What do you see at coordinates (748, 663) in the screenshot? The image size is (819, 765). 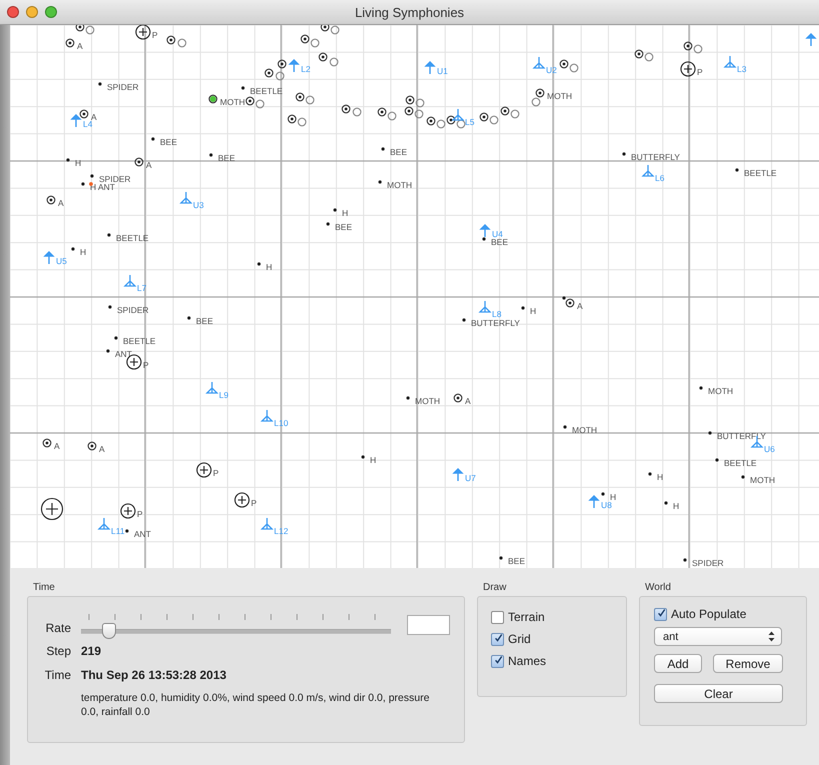 I see `remove-button: Remove` at bounding box center [748, 663].